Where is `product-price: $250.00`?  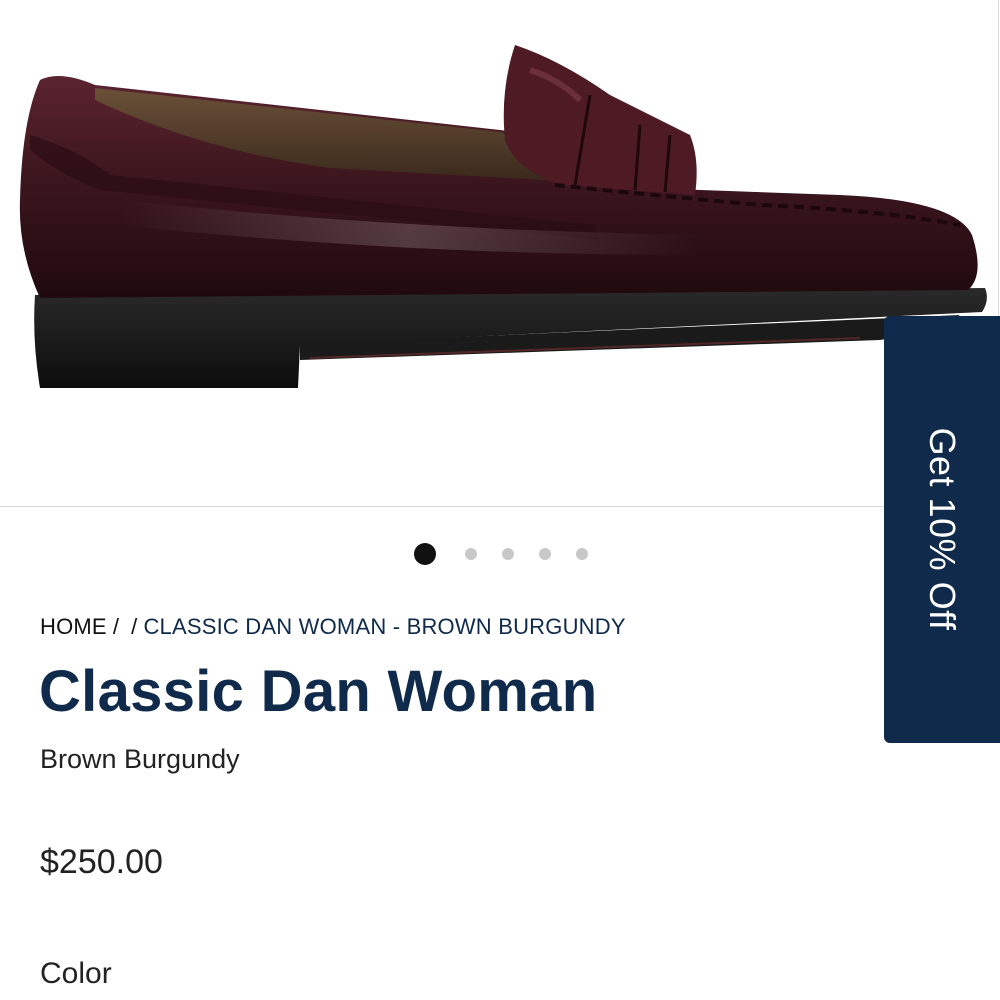 product-price: $250.00 is located at coordinates (101, 862).